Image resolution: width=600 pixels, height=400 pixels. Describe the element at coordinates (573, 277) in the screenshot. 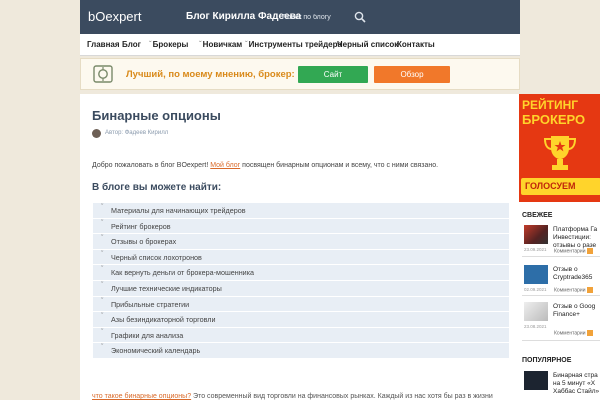

I see `post-title-line: Cryptrade365` at that location.